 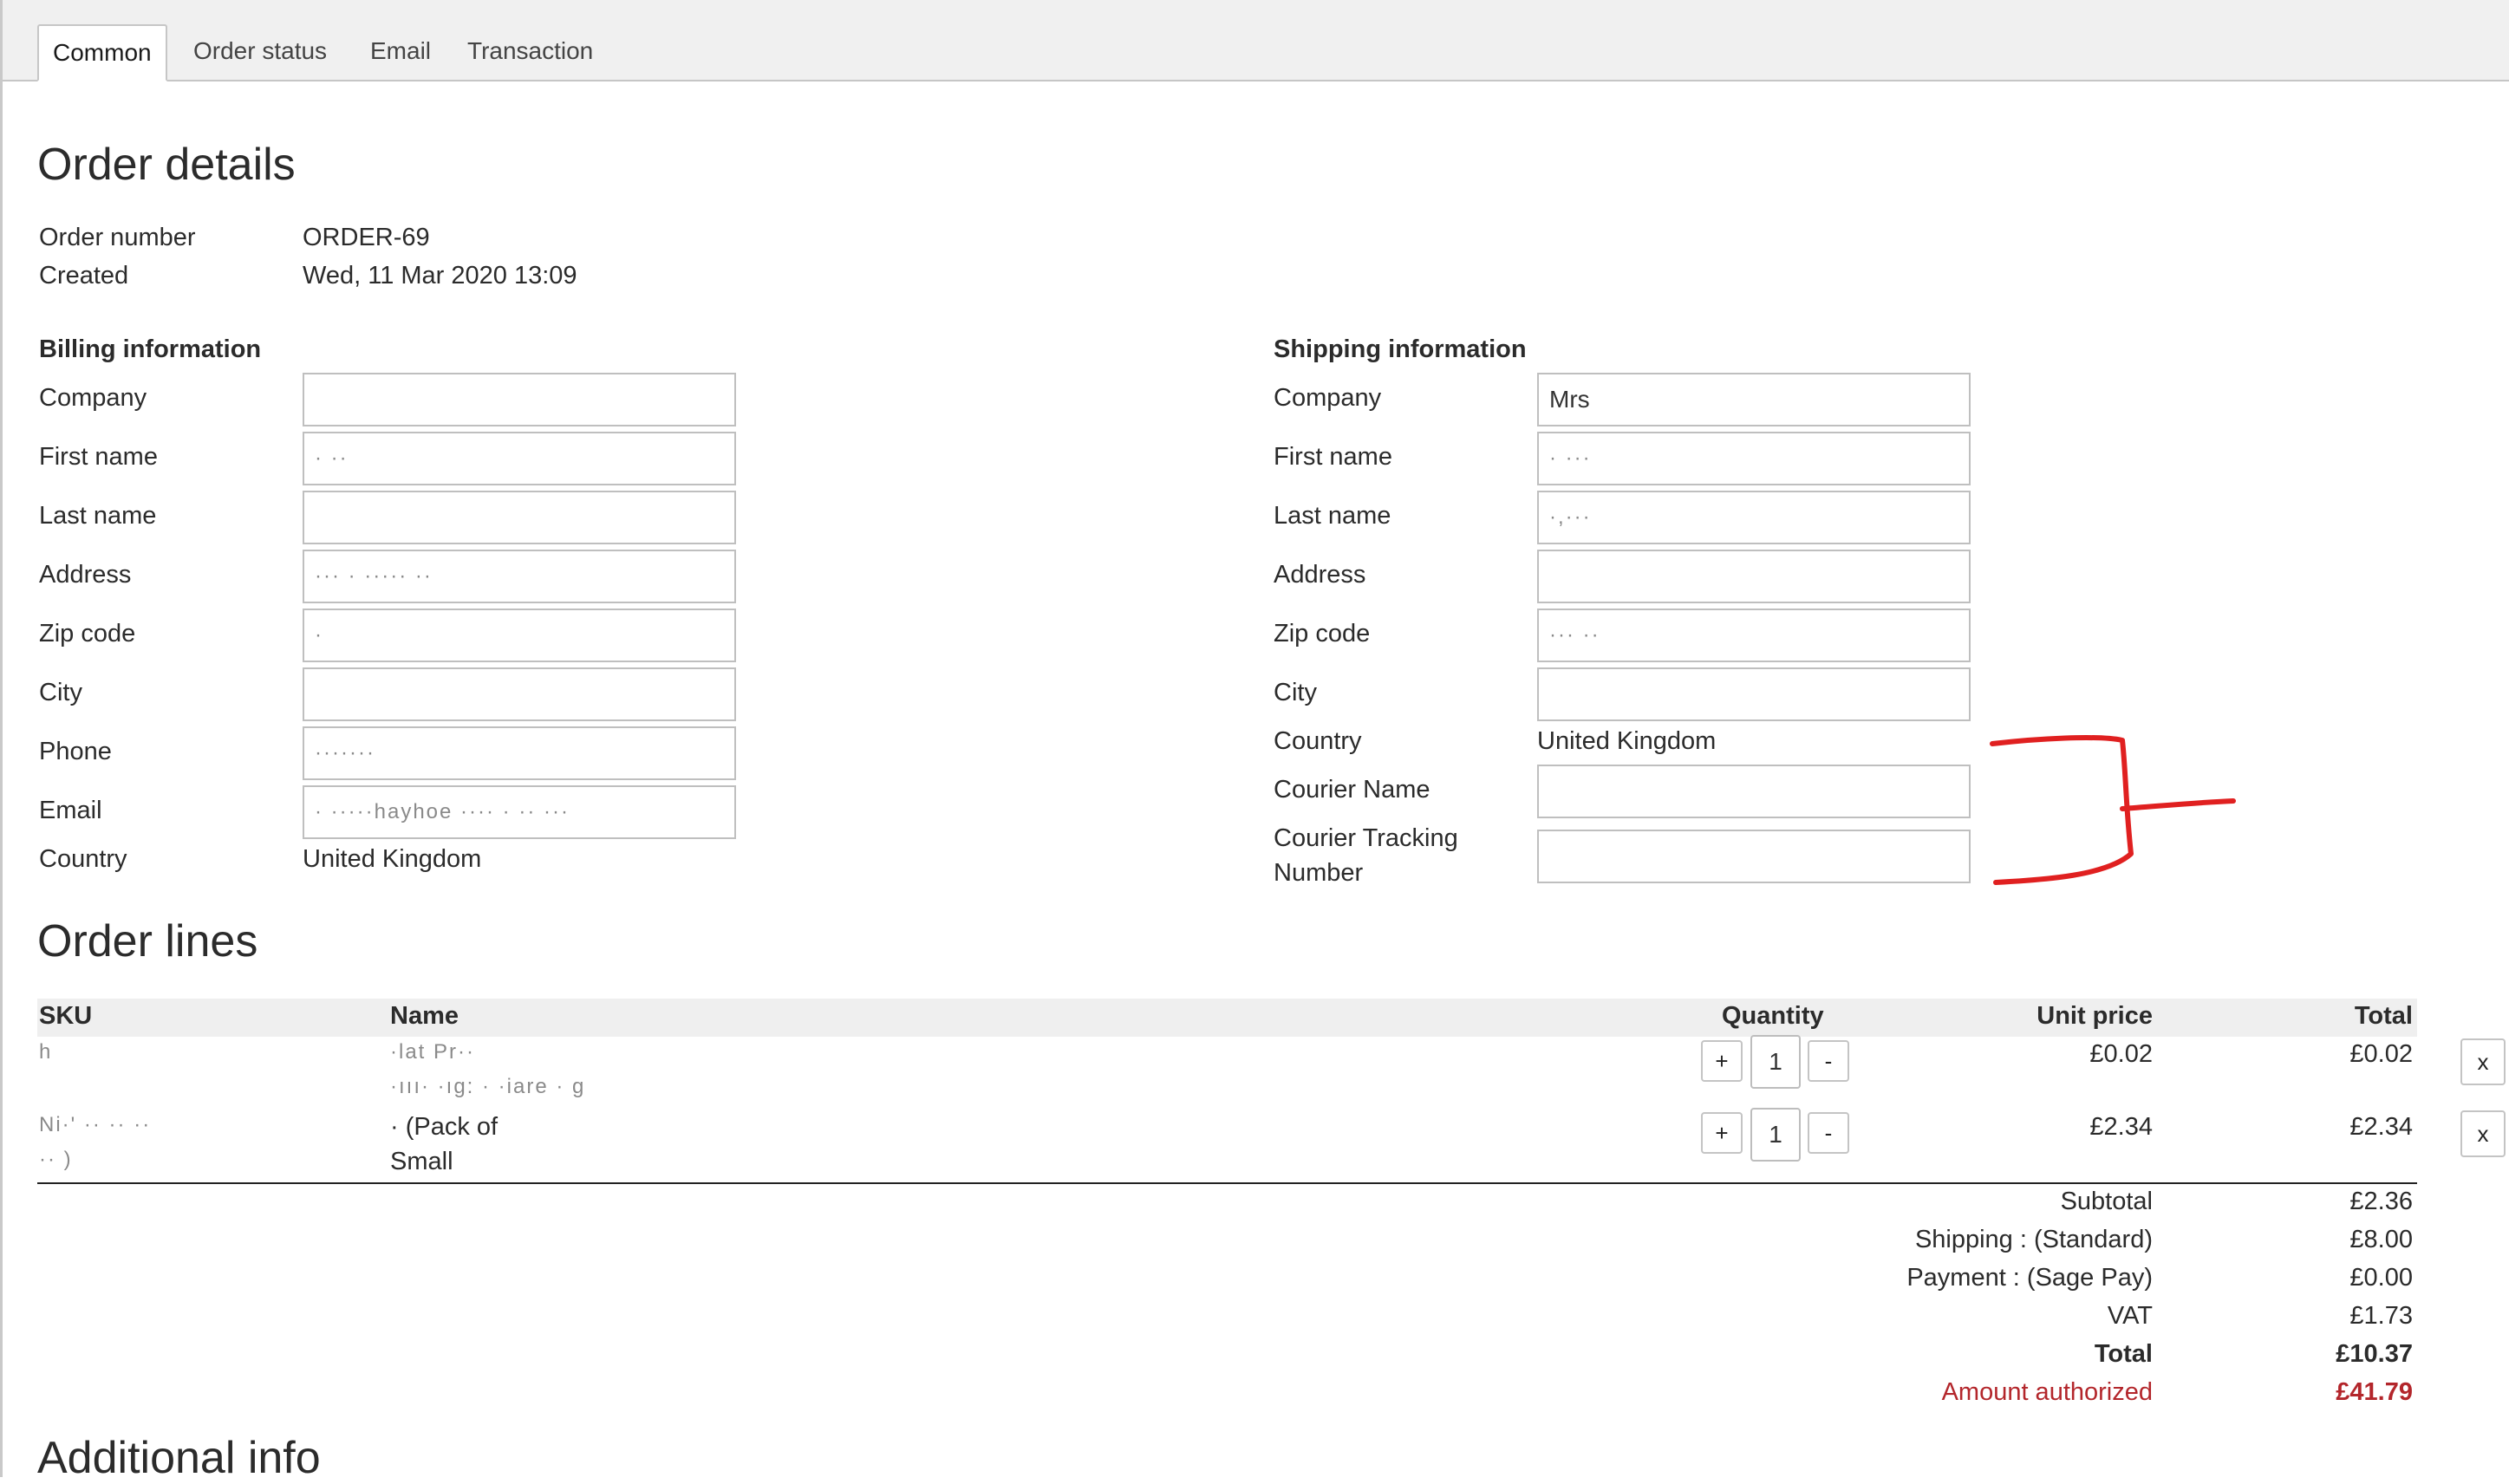 I want to click on billing-company-field, so click(x=519, y=399).